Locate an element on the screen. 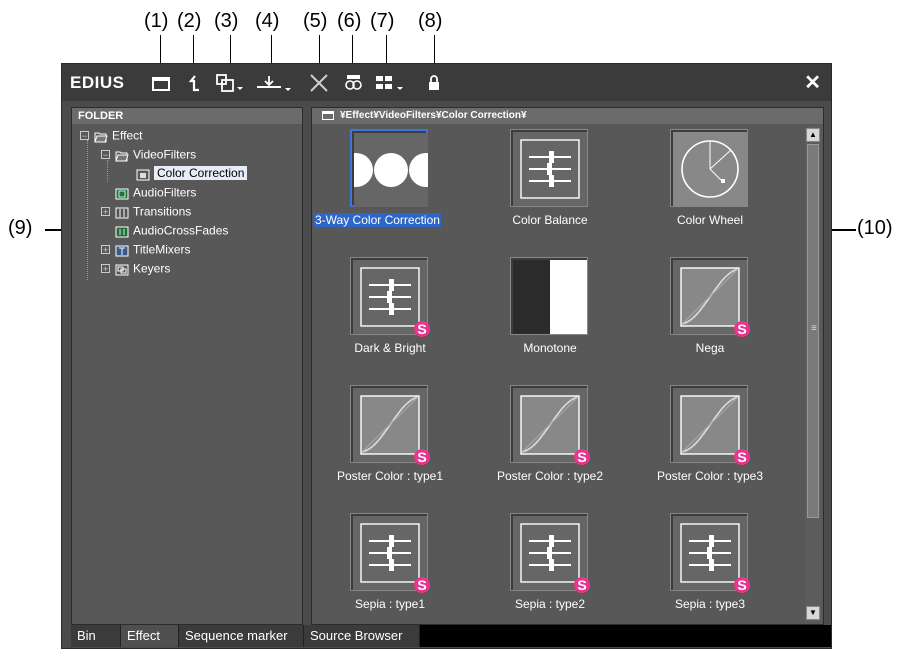 The width and height of the screenshot is (908, 653). app-title: EDIUS is located at coordinates (97, 82).